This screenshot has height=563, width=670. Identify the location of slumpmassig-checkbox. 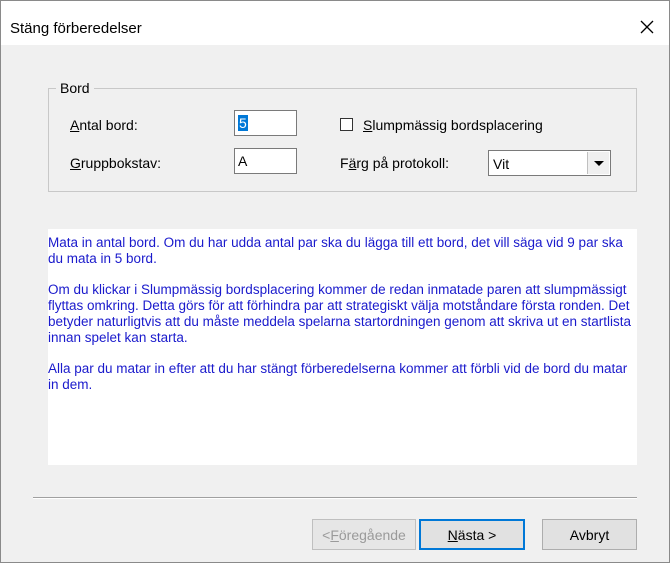
(346, 124).